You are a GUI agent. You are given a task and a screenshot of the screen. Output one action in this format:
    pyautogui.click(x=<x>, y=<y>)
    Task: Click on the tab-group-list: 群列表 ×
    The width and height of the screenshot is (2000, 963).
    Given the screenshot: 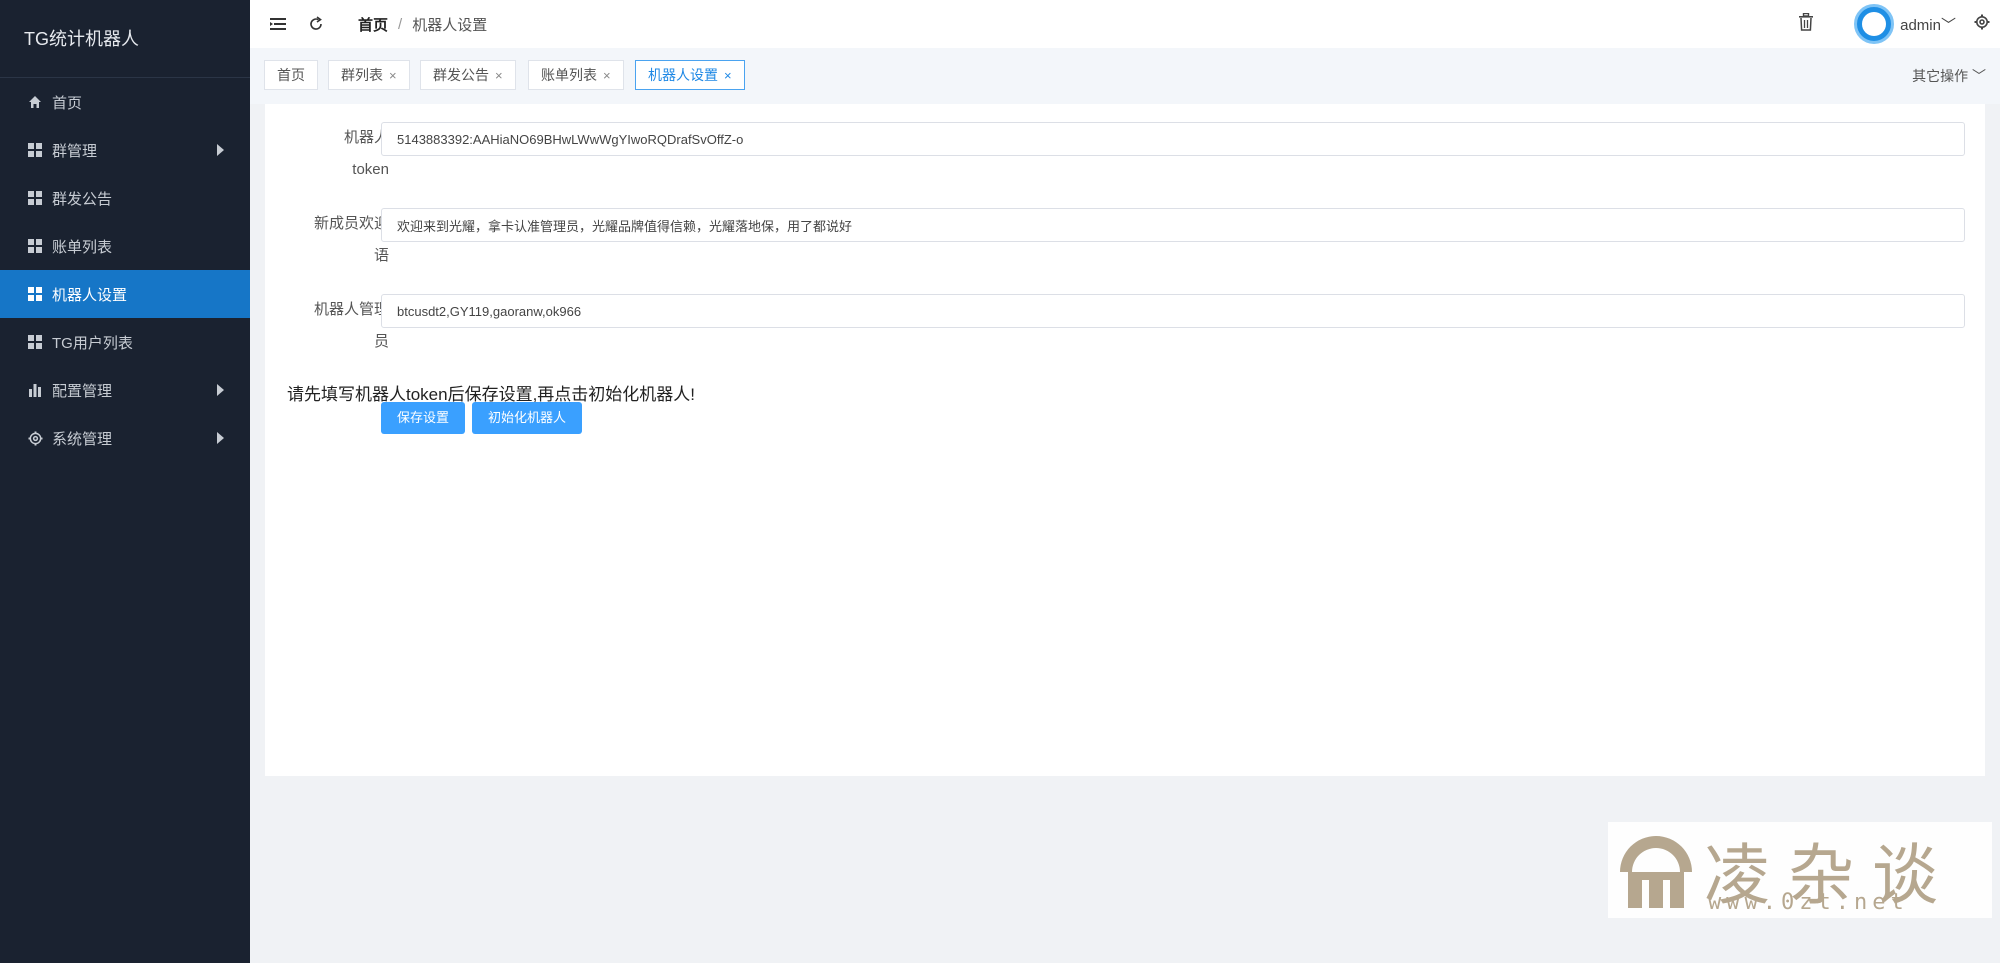 What is the action you would take?
    pyautogui.click(x=369, y=75)
    